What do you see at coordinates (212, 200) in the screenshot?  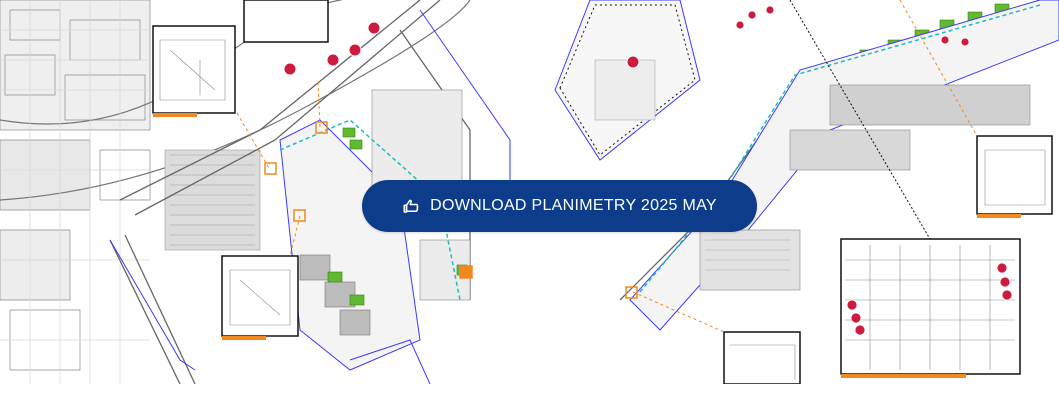 I see `parking-grid` at bounding box center [212, 200].